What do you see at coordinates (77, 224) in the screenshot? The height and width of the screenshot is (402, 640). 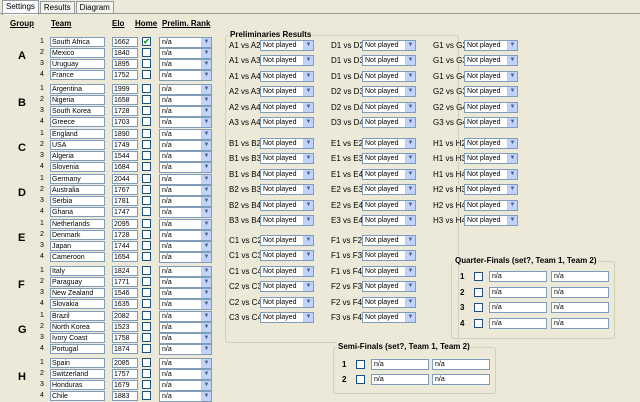 I see `team-name-field: Netherlands` at bounding box center [77, 224].